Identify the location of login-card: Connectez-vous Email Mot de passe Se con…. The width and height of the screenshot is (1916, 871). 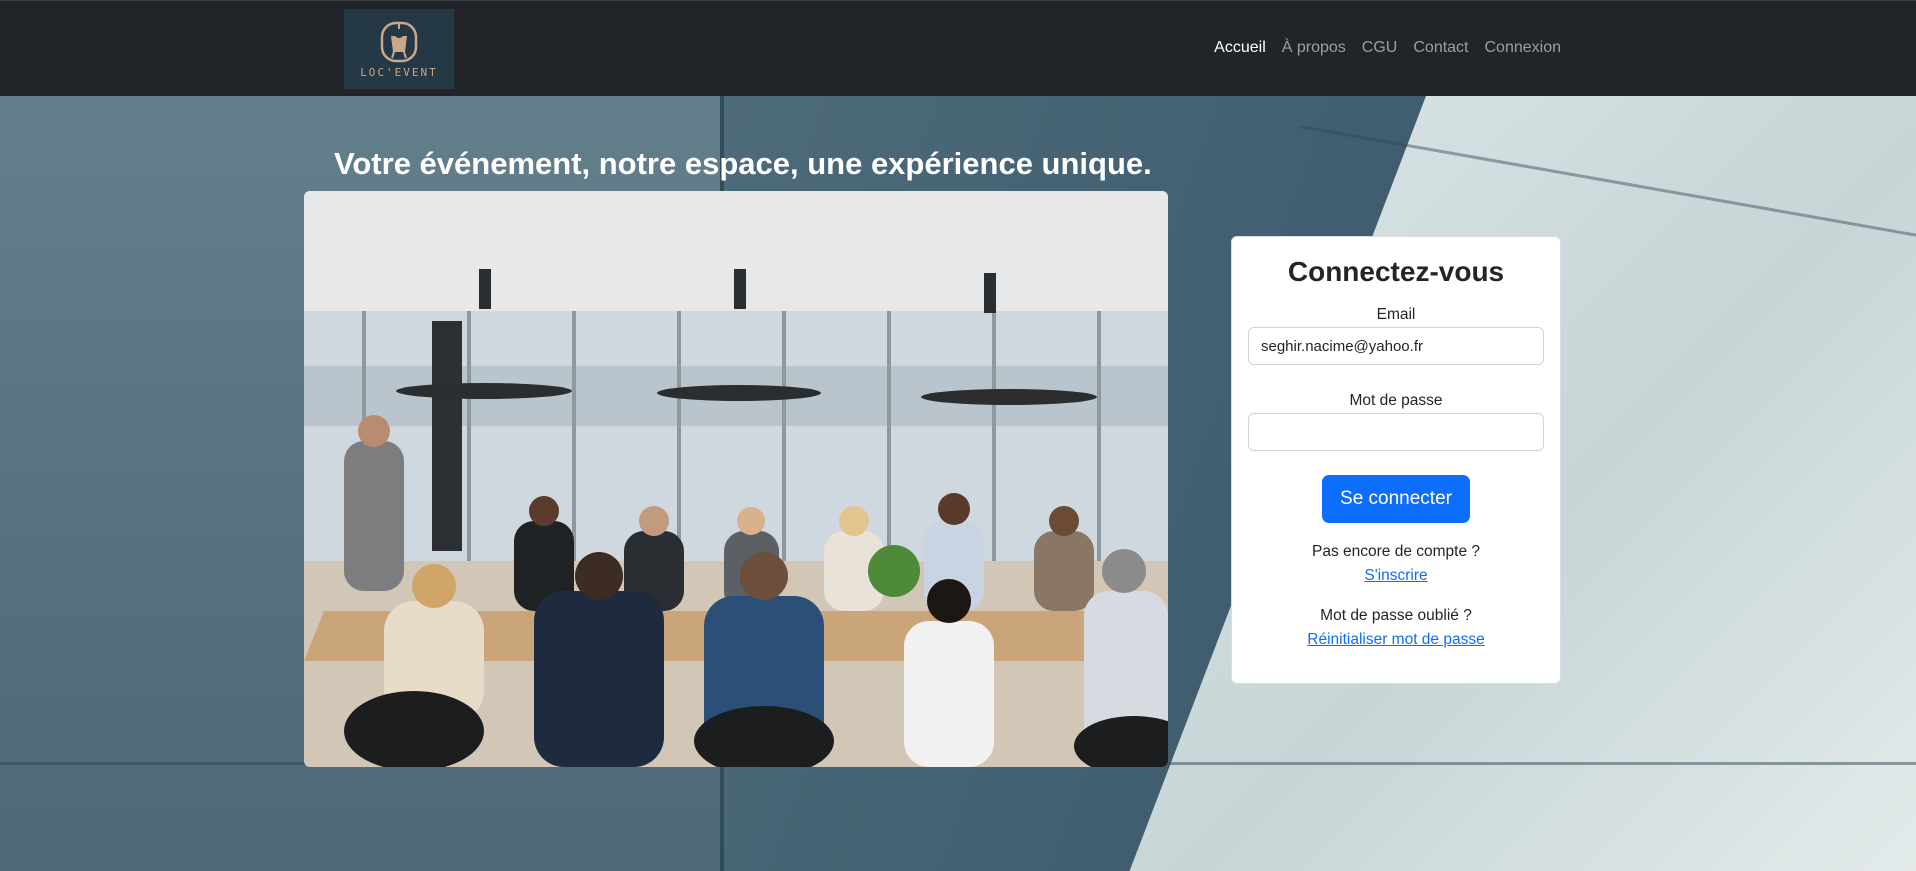
(1396, 460).